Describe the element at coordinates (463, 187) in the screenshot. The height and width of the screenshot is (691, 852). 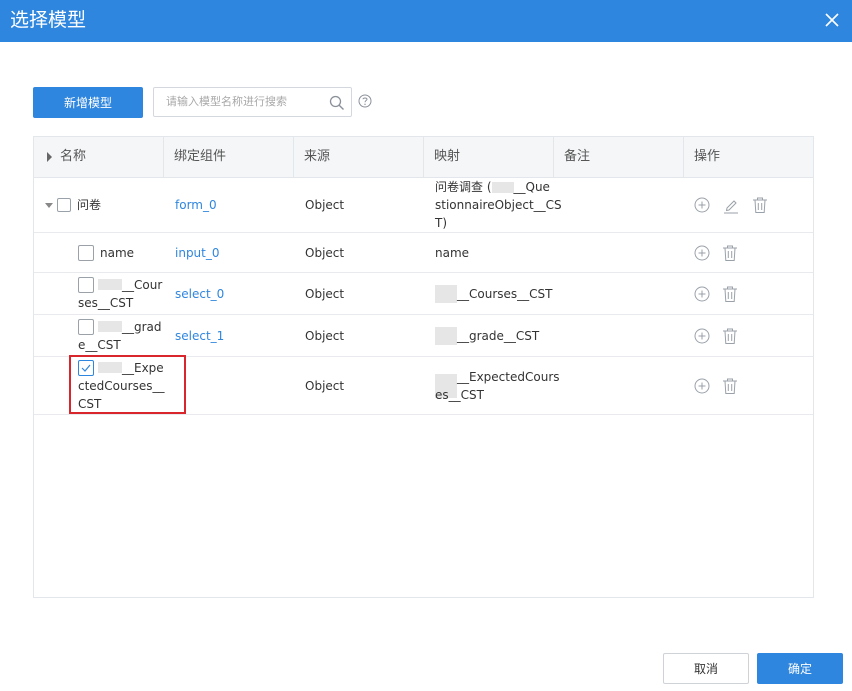
I see `mapping-line: 问卷调查 (` at that location.